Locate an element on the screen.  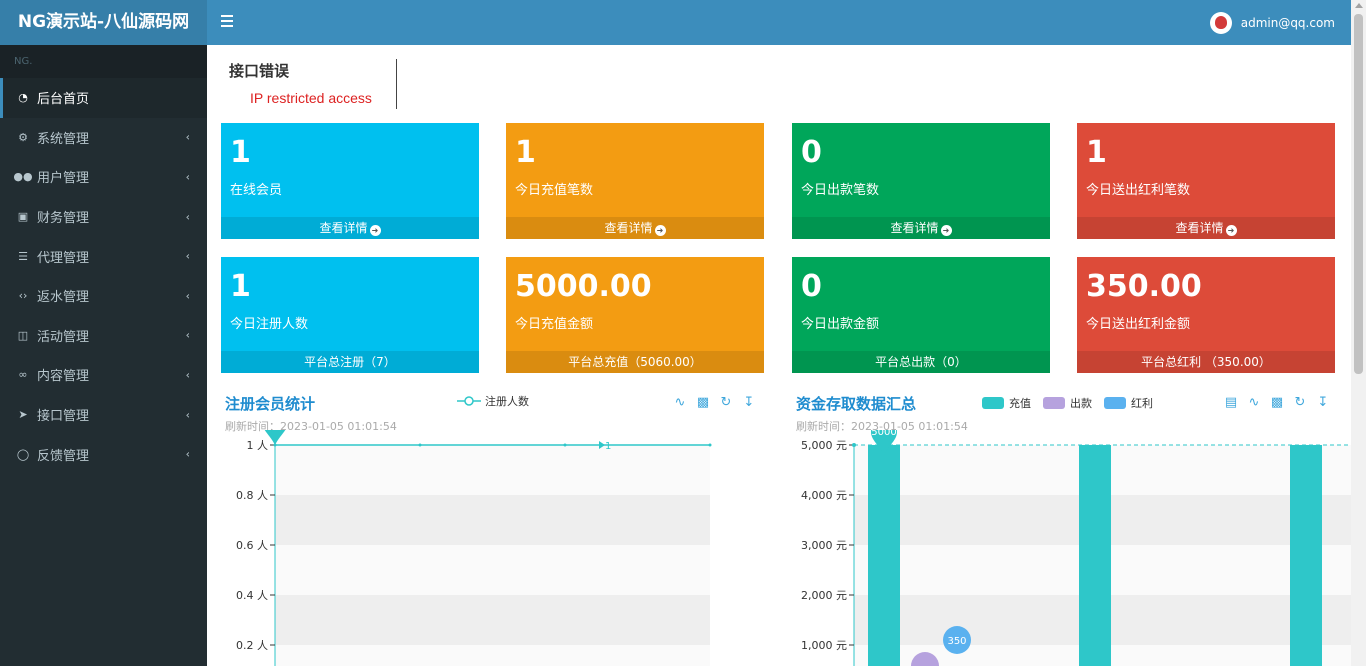
data-view-icon: ▤ is located at coordinates (1231, 403).